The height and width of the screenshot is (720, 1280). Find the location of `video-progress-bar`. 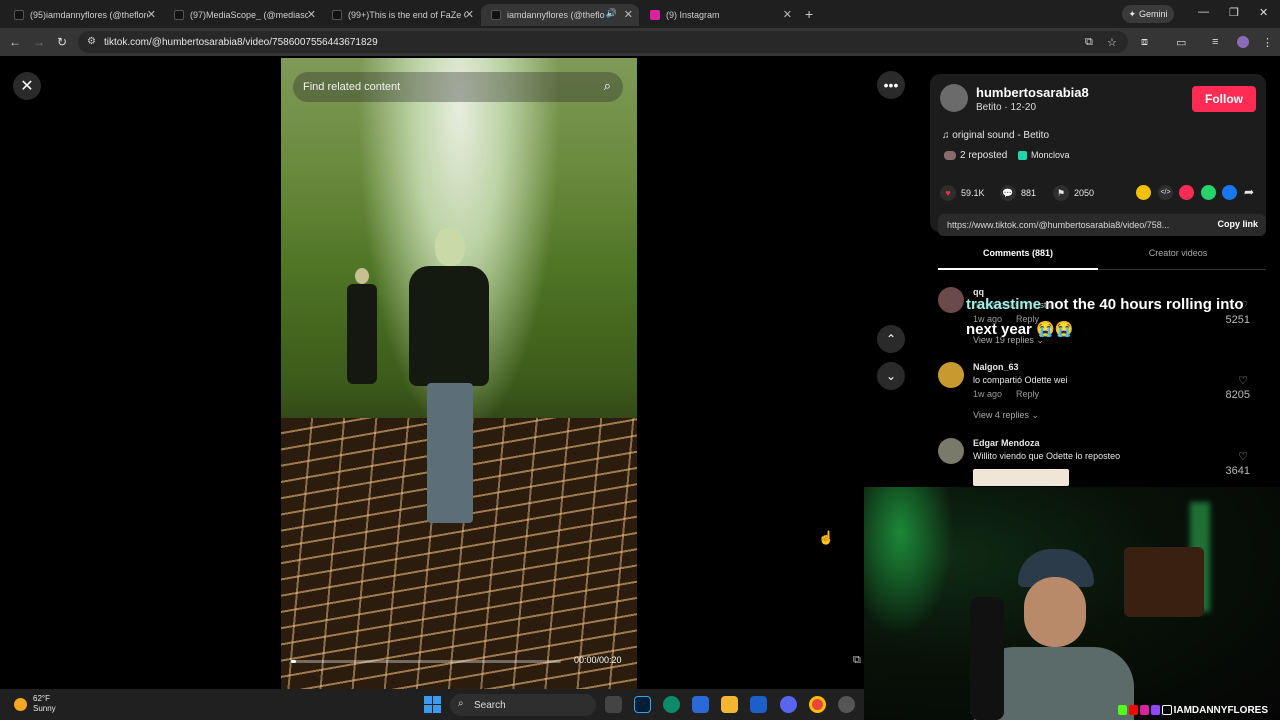

video-progress-bar is located at coordinates (426, 661).